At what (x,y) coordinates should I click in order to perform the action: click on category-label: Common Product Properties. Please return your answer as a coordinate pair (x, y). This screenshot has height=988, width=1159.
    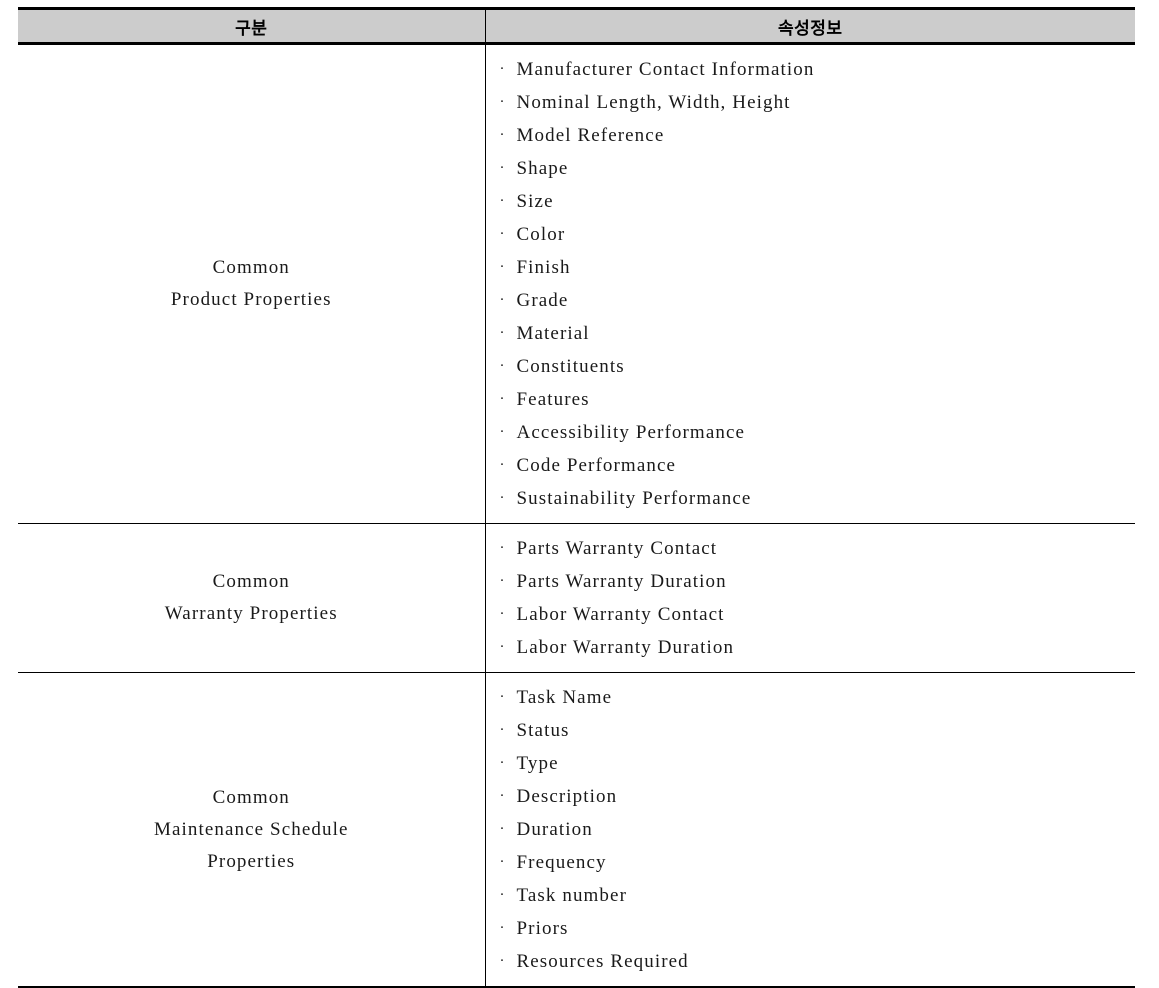
    Looking at the image, I should click on (251, 284).